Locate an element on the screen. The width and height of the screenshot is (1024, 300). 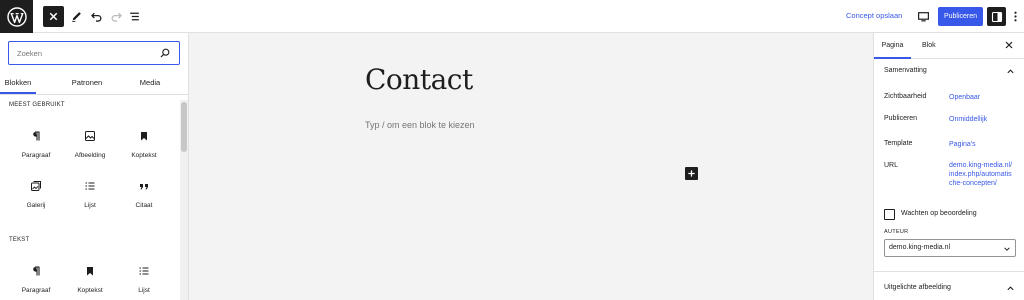
undo-button is located at coordinates (96, 16).